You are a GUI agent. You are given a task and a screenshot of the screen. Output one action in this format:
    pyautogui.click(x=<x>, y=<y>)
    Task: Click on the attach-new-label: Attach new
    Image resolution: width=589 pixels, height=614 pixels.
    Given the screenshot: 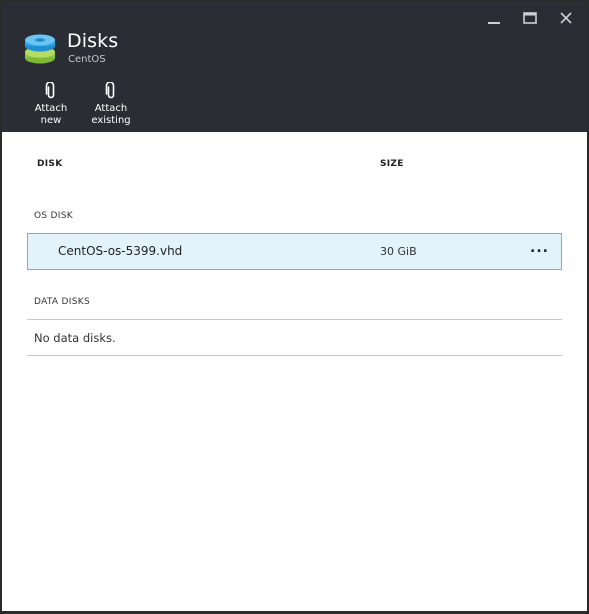 What is the action you would take?
    pyautogui.click(x=51, y=114)
    